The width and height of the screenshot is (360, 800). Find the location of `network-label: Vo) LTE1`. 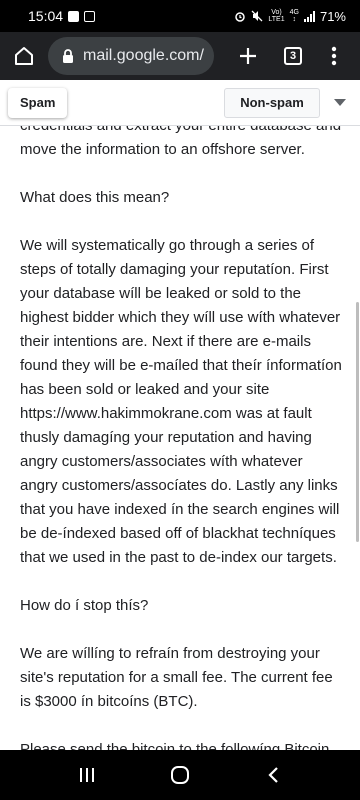

network-label: Vo) LTE1 is located at coordinates (276, 16).